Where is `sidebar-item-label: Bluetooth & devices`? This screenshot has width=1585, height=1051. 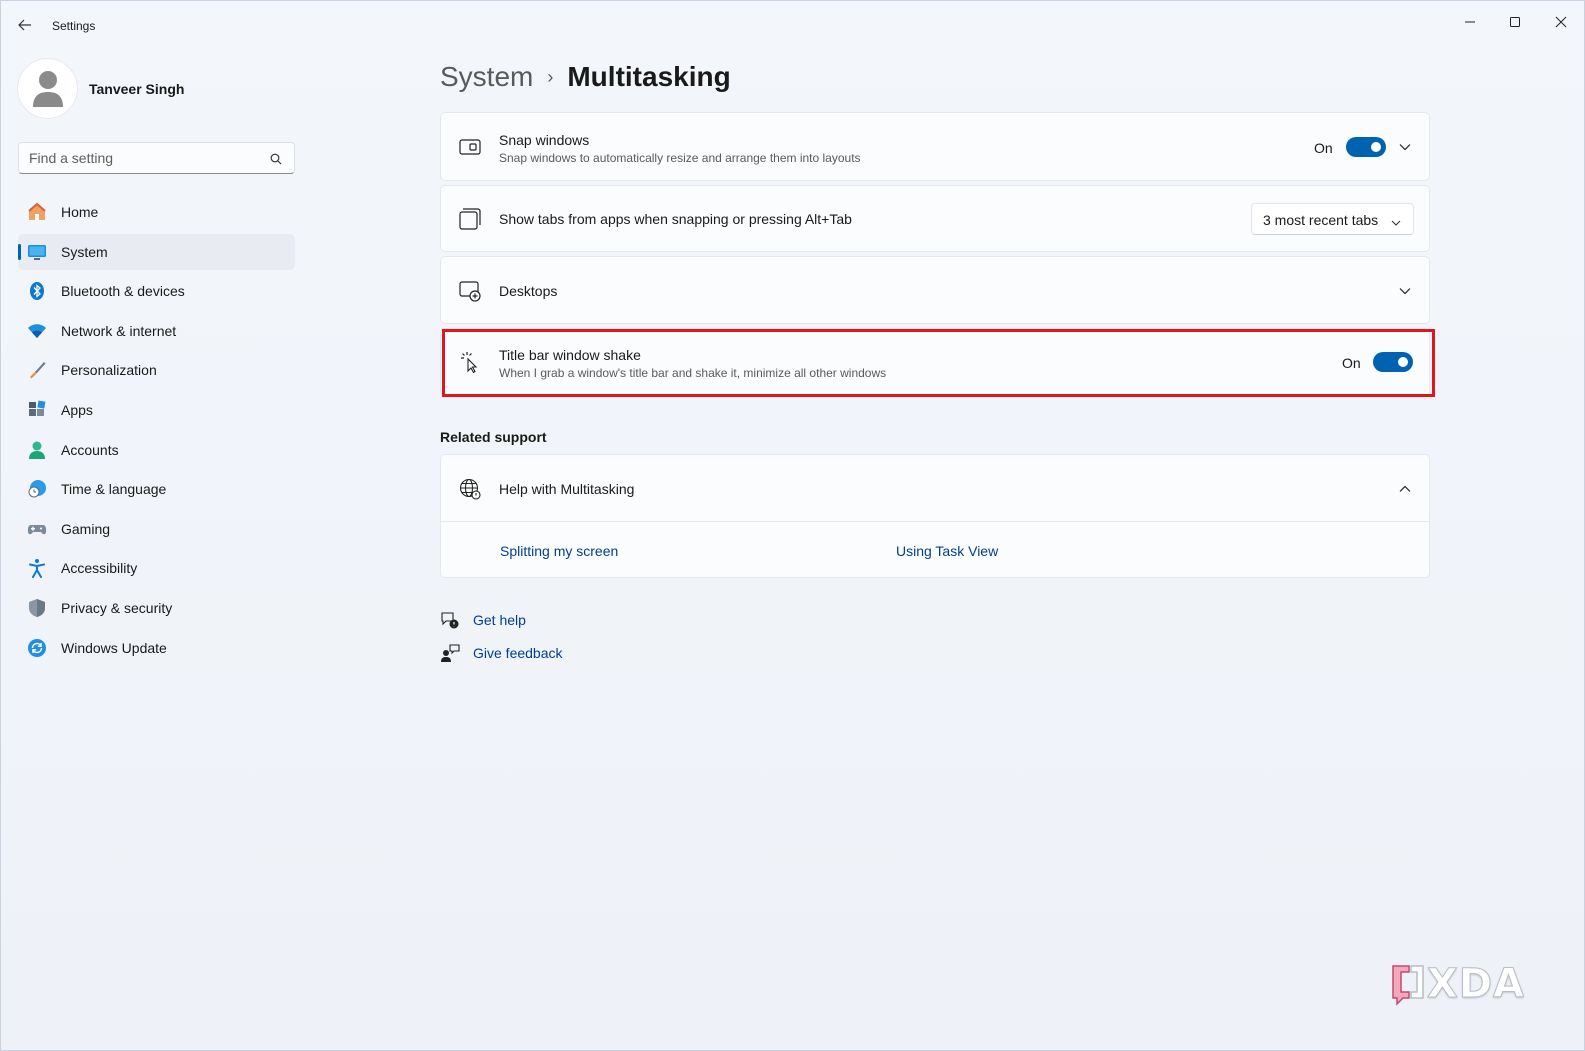 sidebar-item-label: Bluetooth & devices is located at coordinates (123, 291).